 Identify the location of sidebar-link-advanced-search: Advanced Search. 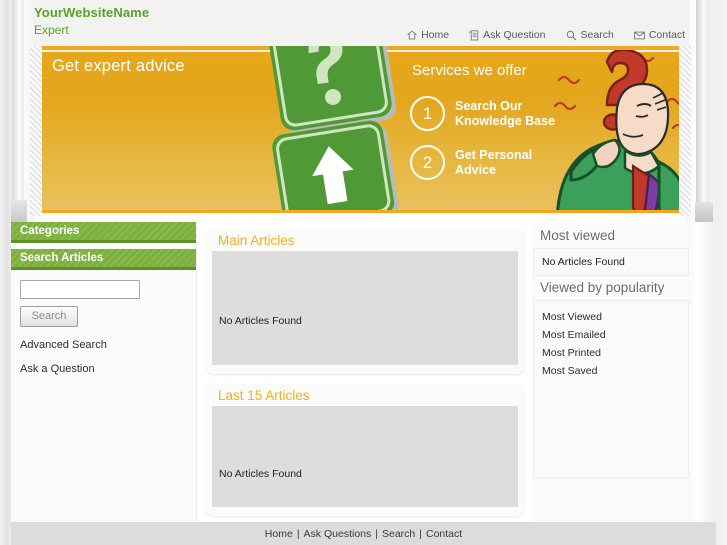
(108, 345).